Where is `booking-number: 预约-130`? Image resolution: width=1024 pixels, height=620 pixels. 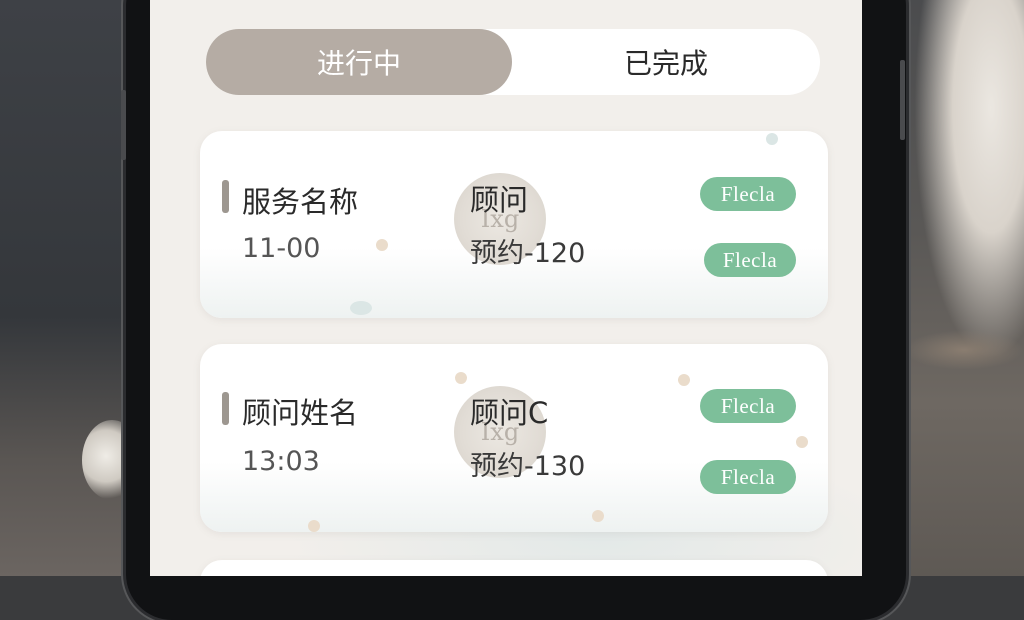 booking-number: 预约-130 is located at coordinates (528, 466).